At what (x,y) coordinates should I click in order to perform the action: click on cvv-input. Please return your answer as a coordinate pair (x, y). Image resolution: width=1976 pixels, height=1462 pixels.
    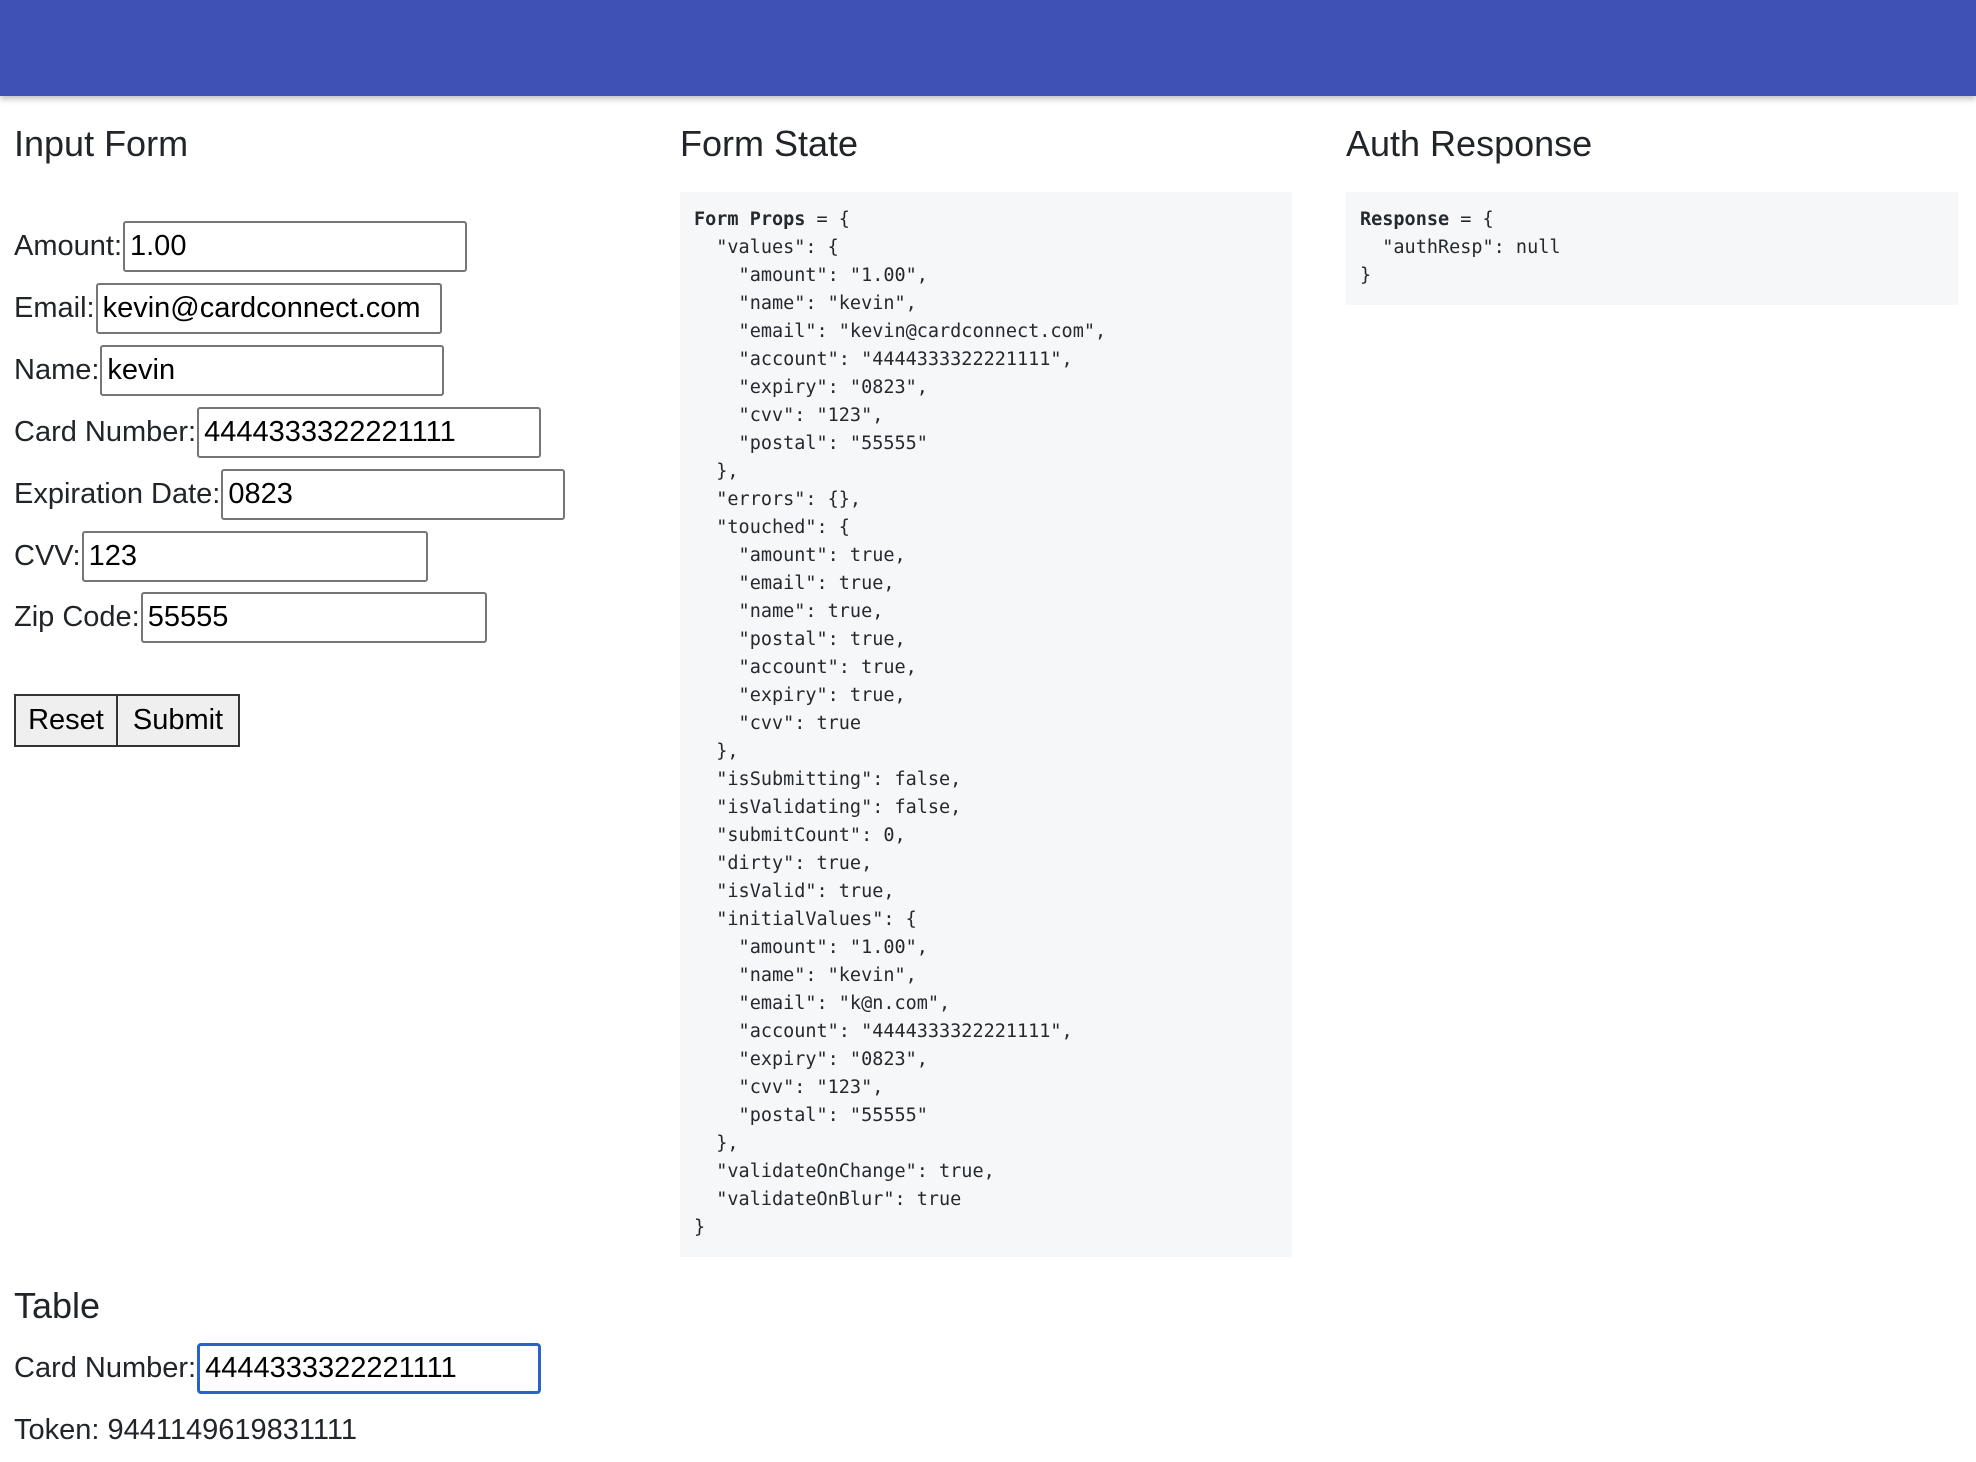
    Looking at the image, I should click on (254, 556).